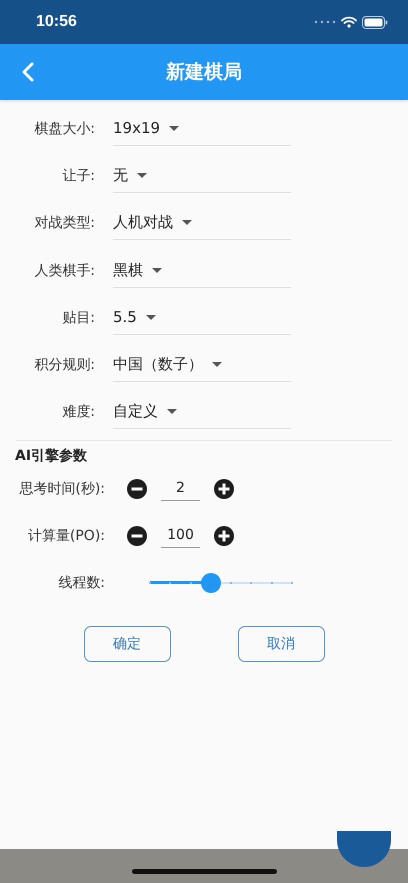  What do you see at coordinates (78, 175) in the screenshot?
I see `field-label: 让子:` at bounding box center [78, 175].